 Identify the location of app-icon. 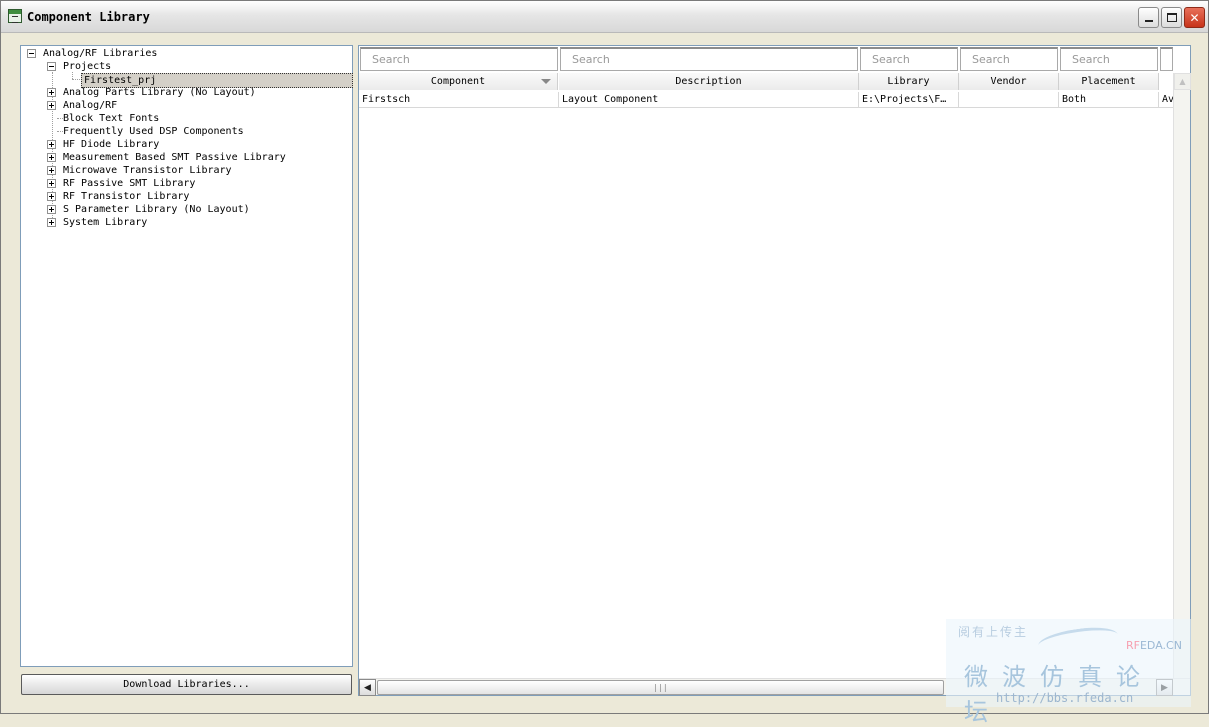
(15, 16).